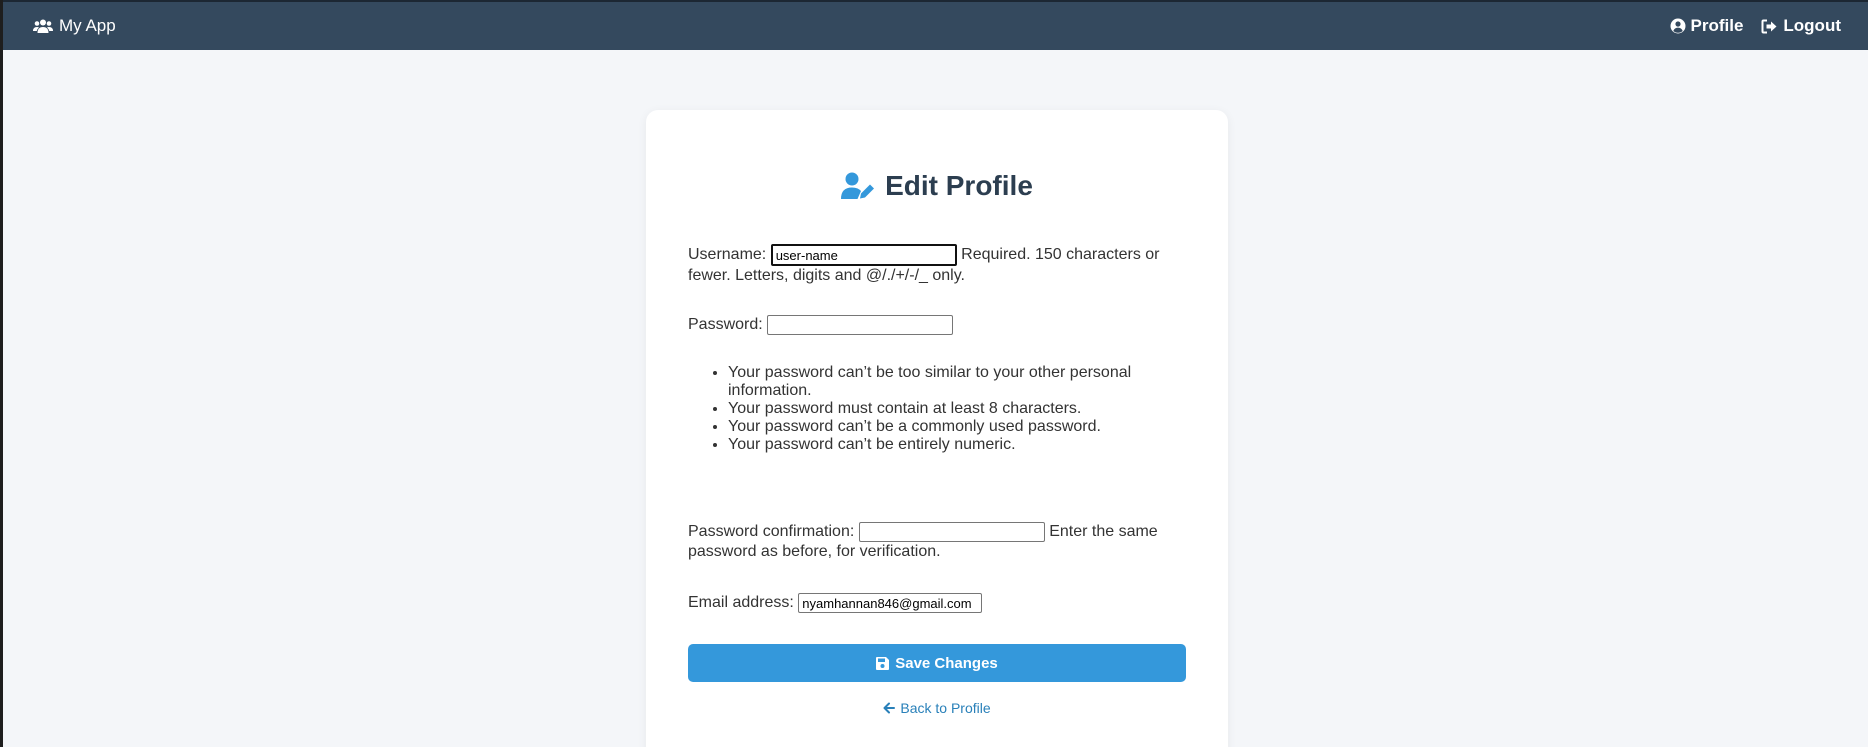 The width and height of the screenshot is (1868, 747). Describe the element at coordinates (883, 663) in the screenshot. I see `floppy-disk-icon` at that location.